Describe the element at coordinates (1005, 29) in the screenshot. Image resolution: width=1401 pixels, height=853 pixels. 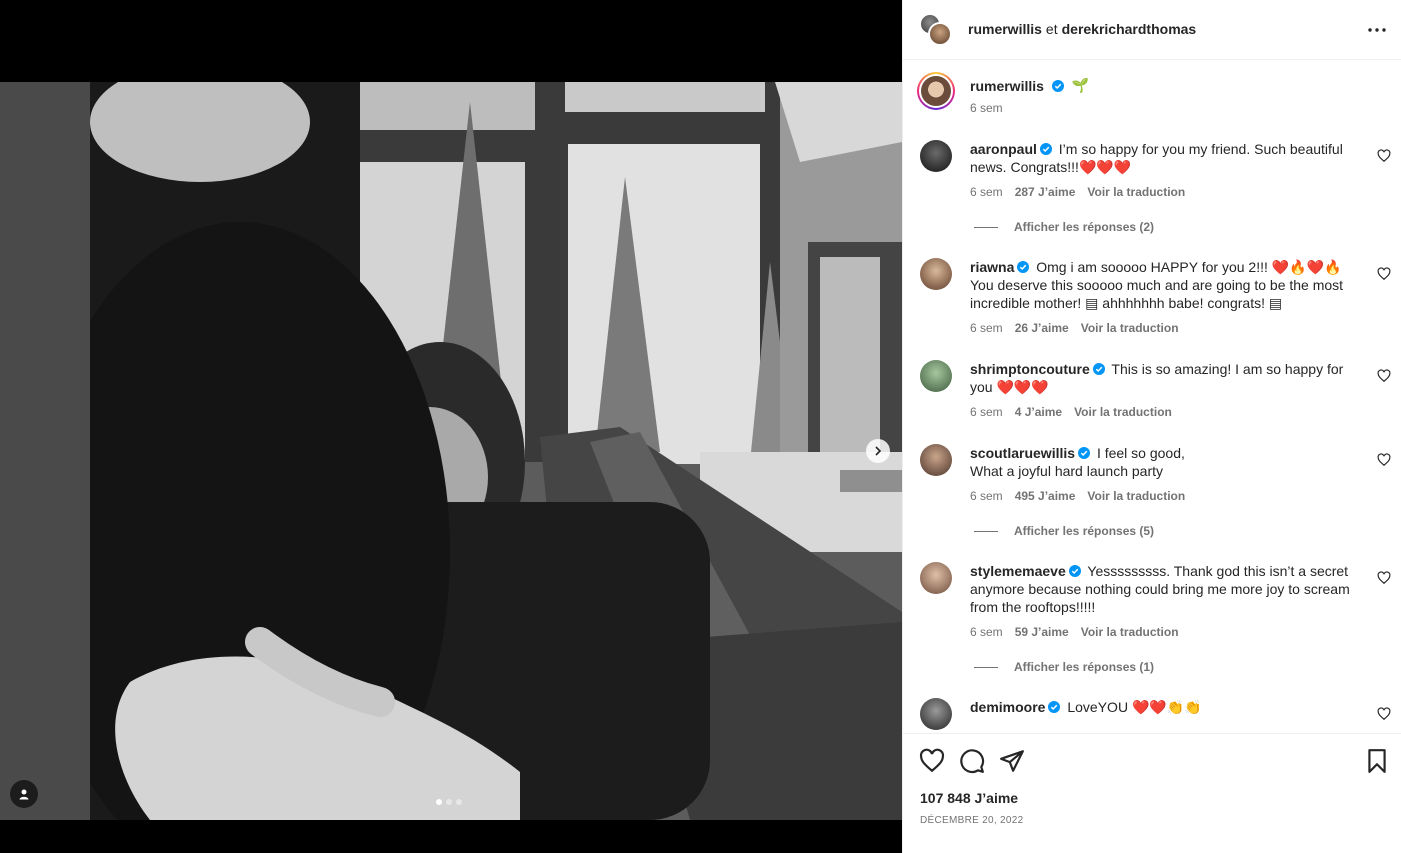
I see `author-username: rumerwillis` at that location.